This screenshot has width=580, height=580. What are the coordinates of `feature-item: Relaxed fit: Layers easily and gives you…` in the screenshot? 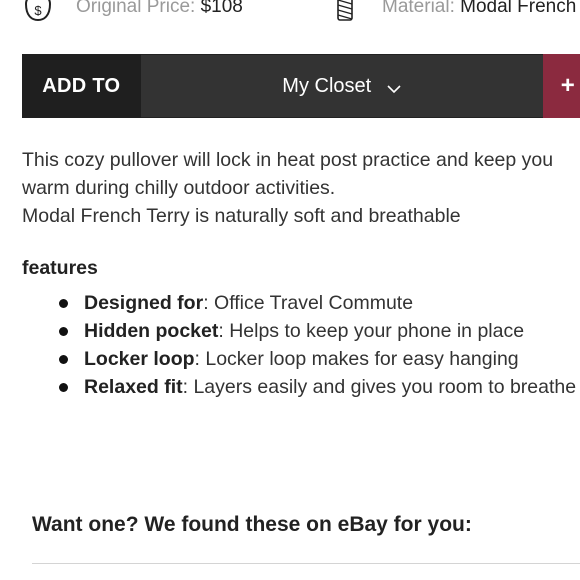 It's located at (301, 387).